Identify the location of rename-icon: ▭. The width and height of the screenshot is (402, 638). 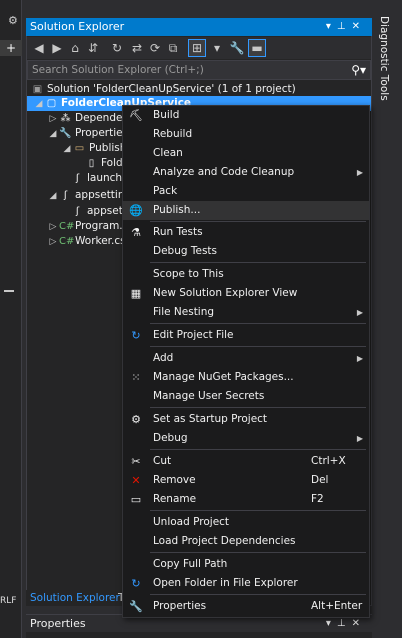
(136, 499).